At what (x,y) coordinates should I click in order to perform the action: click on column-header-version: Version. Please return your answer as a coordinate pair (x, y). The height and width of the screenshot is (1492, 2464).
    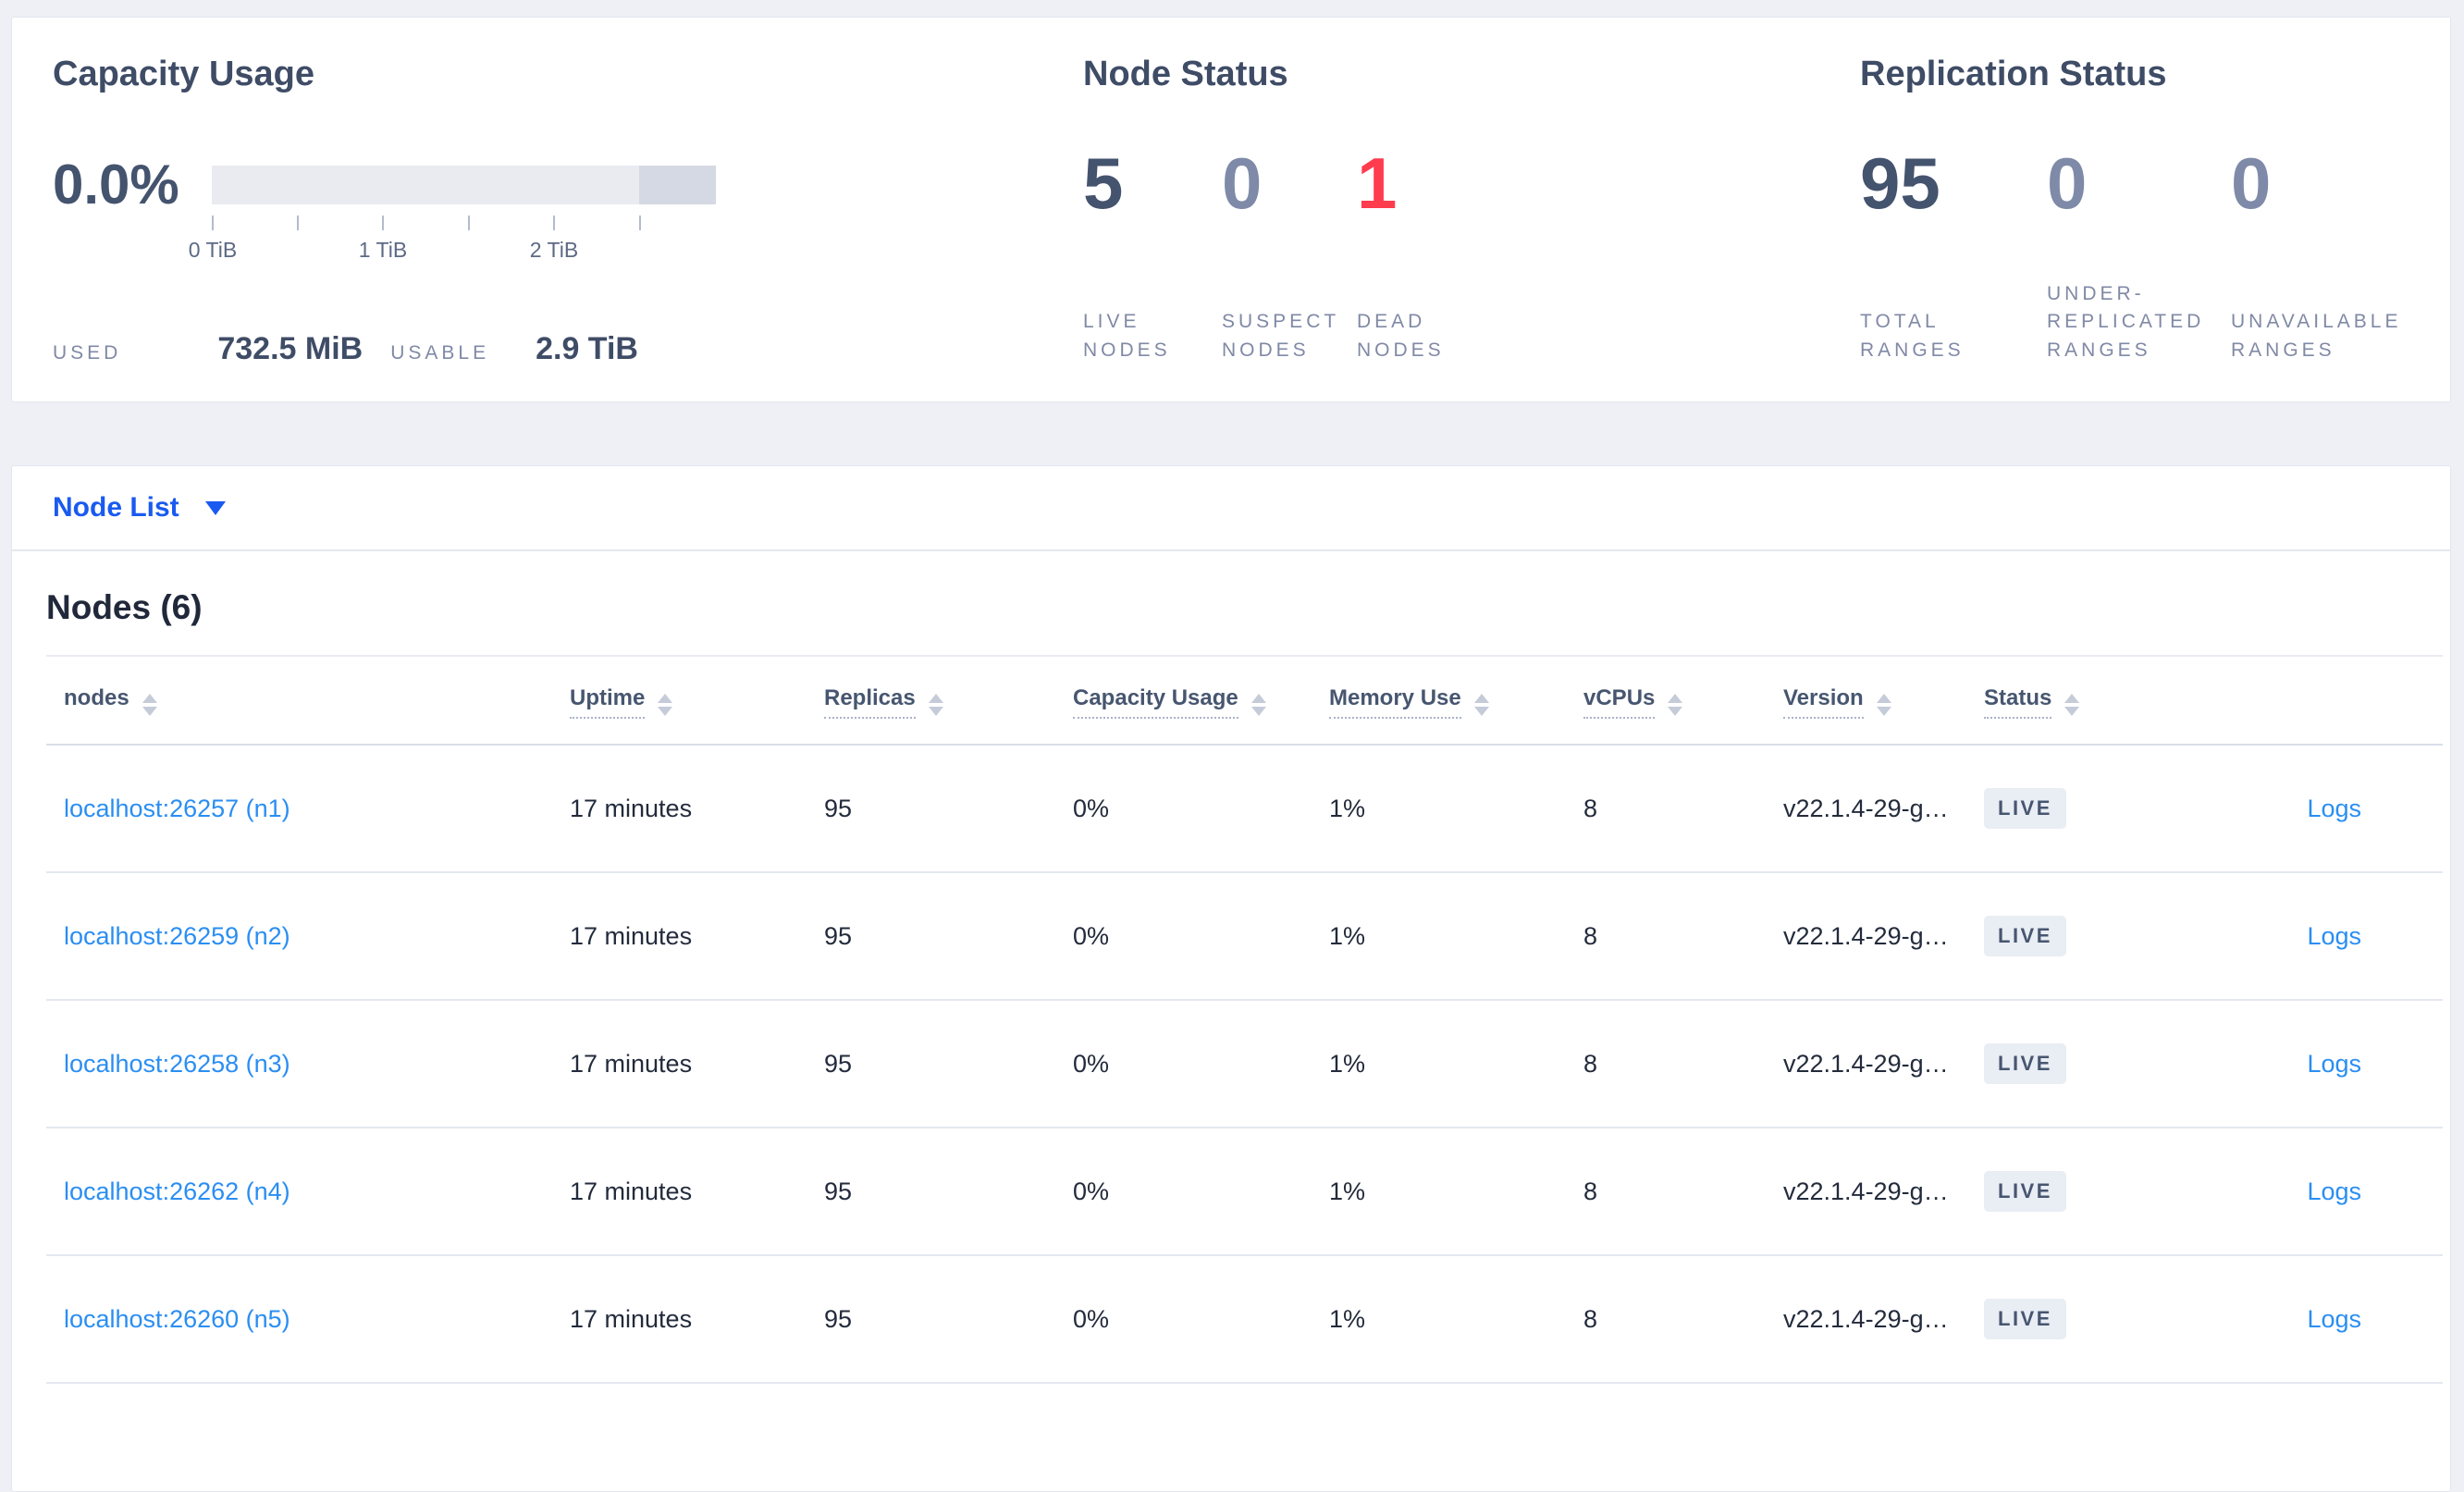
    Looking at the image, I should click on (1866, 701).